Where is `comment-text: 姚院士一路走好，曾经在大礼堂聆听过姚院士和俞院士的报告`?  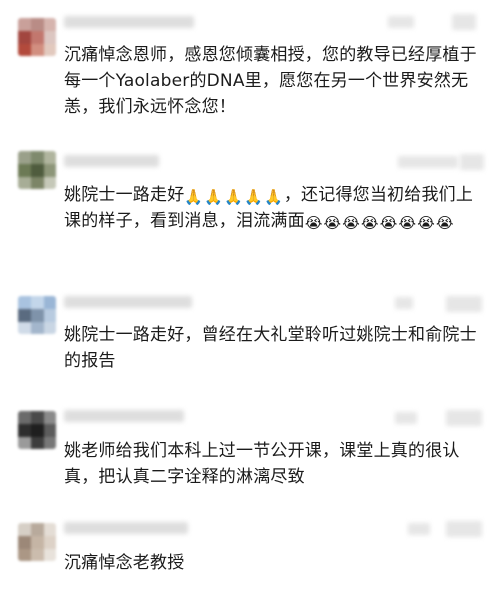 comment-text: 姚院士一路走好，曾经在大礼堂聆听过姚院士和俞院士的报告 is located at coordinates (270, 348).